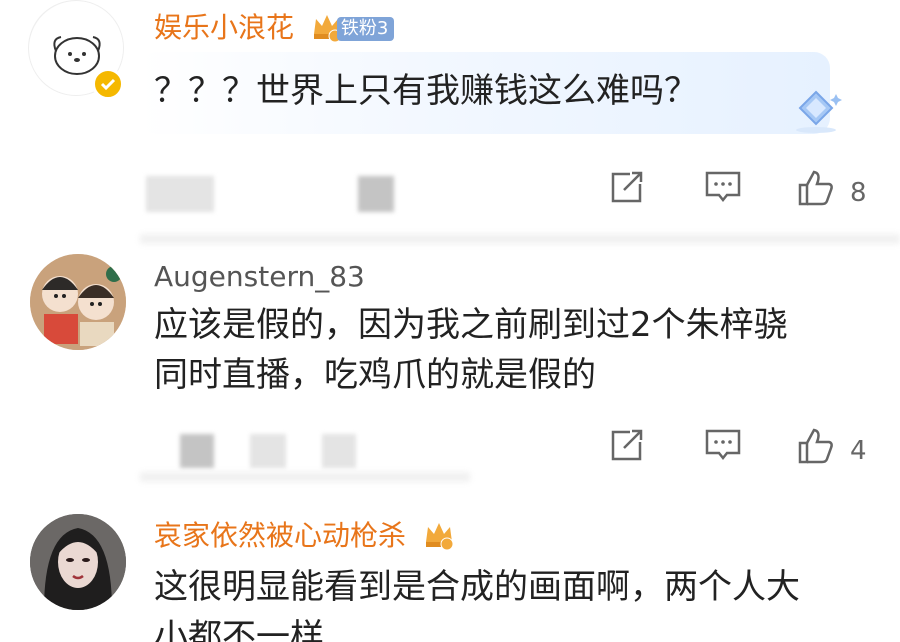  I want to click on content-line: 这很明显能看到是合成的画面啊，两个人大, so click(477, 587).